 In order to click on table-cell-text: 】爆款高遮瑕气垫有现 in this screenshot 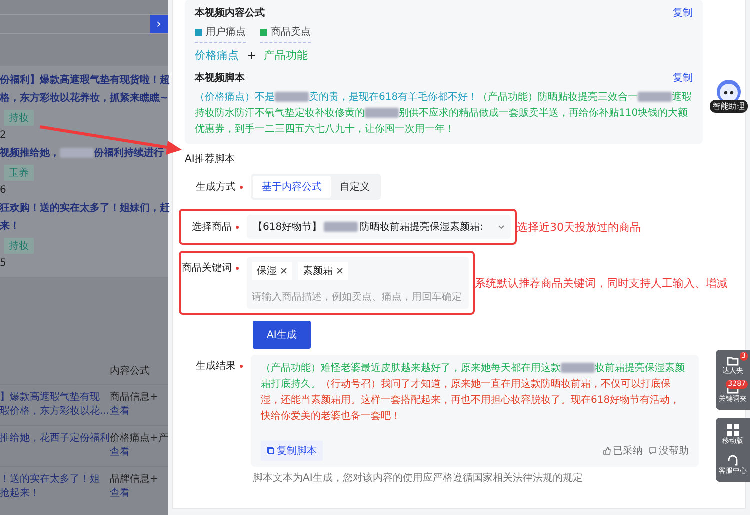, I will do `click(50, 398)`.